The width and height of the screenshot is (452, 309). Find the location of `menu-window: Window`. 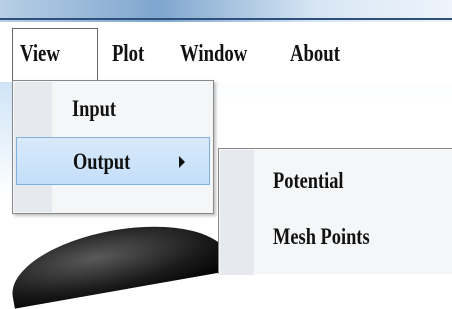

menu-window: Window is located at coordinates (213, 54).